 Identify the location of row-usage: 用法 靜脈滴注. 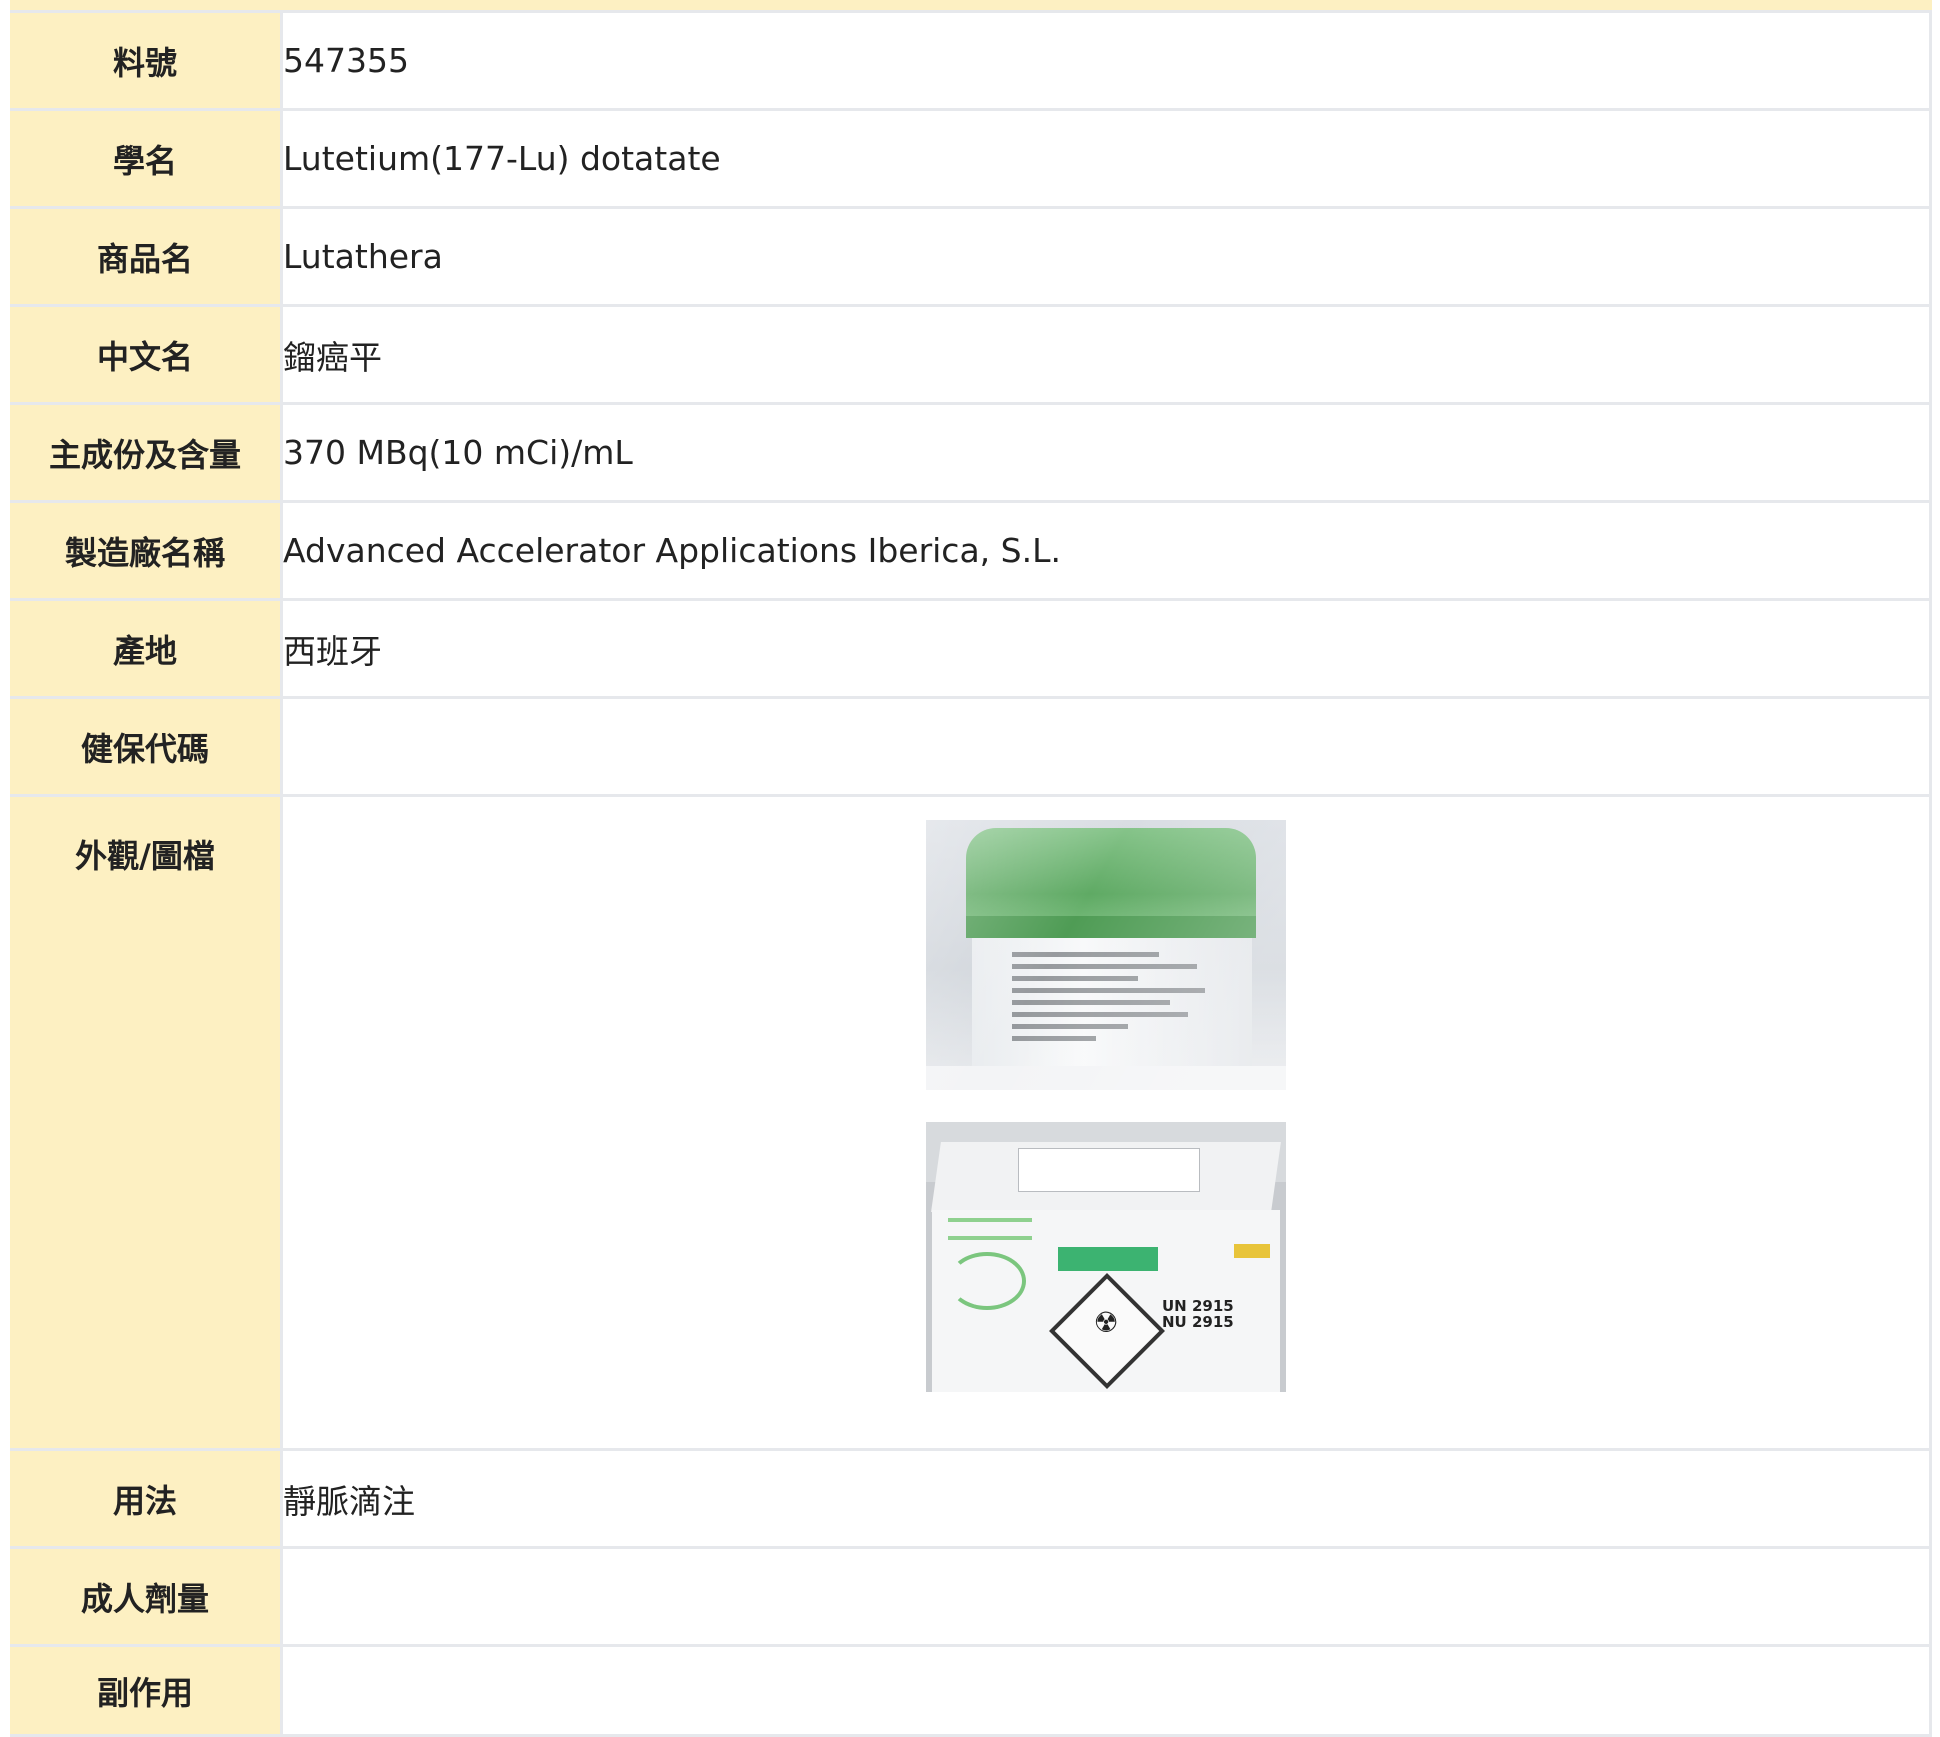
(971, 1498).